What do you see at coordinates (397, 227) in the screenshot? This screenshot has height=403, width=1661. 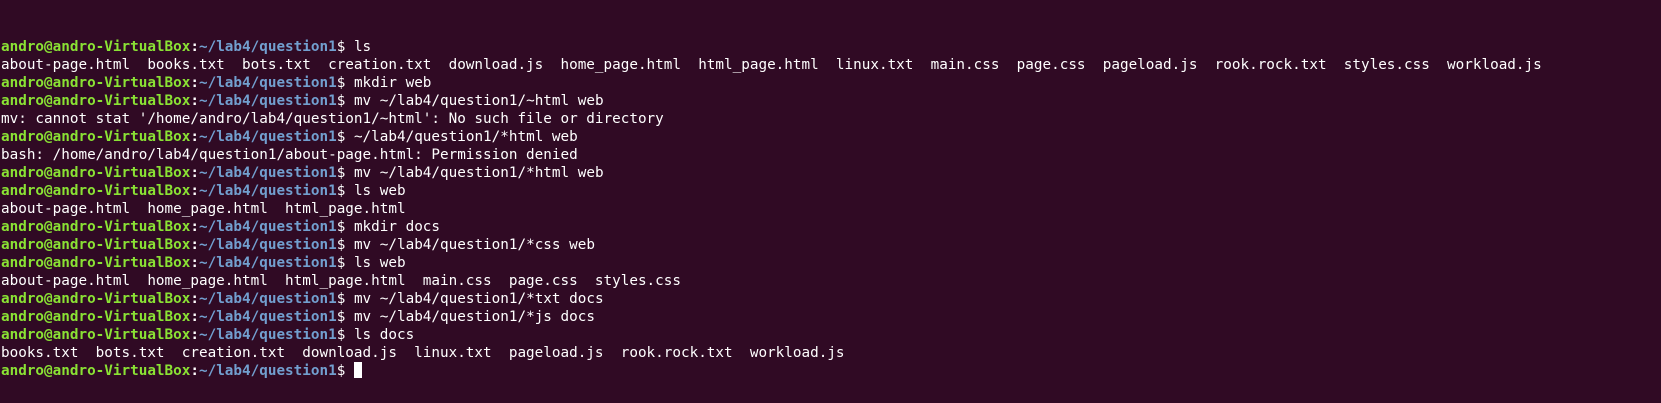 I see `command-text: mkdir docs` at bounding box center [397, 227].